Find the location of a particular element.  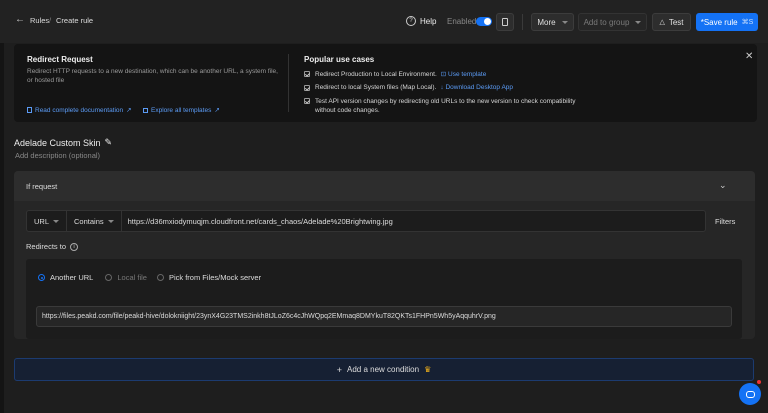

radio-pick-from-files: Pick from Files/Mock server is located at coordinates (209, 277).